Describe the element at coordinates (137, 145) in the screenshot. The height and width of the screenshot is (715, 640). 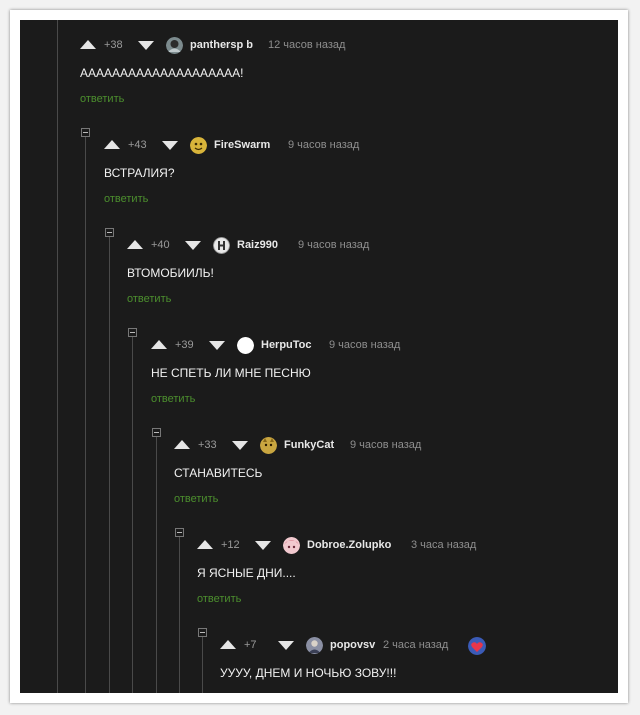
I see `comment-score: +43` at that location.